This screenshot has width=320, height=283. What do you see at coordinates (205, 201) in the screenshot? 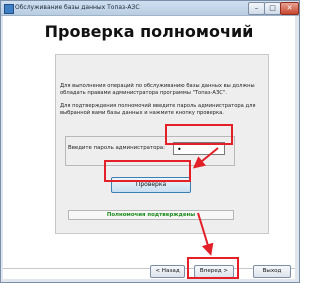
I see `annotation-arrows` at bounding box center [205, 201].